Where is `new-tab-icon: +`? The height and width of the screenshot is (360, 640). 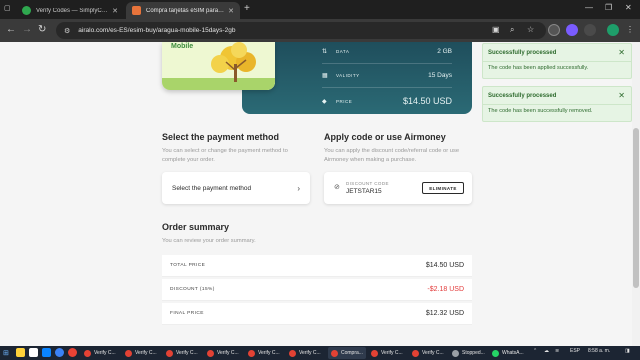
new-tab-icon: + is located at coordinates (247, 8).